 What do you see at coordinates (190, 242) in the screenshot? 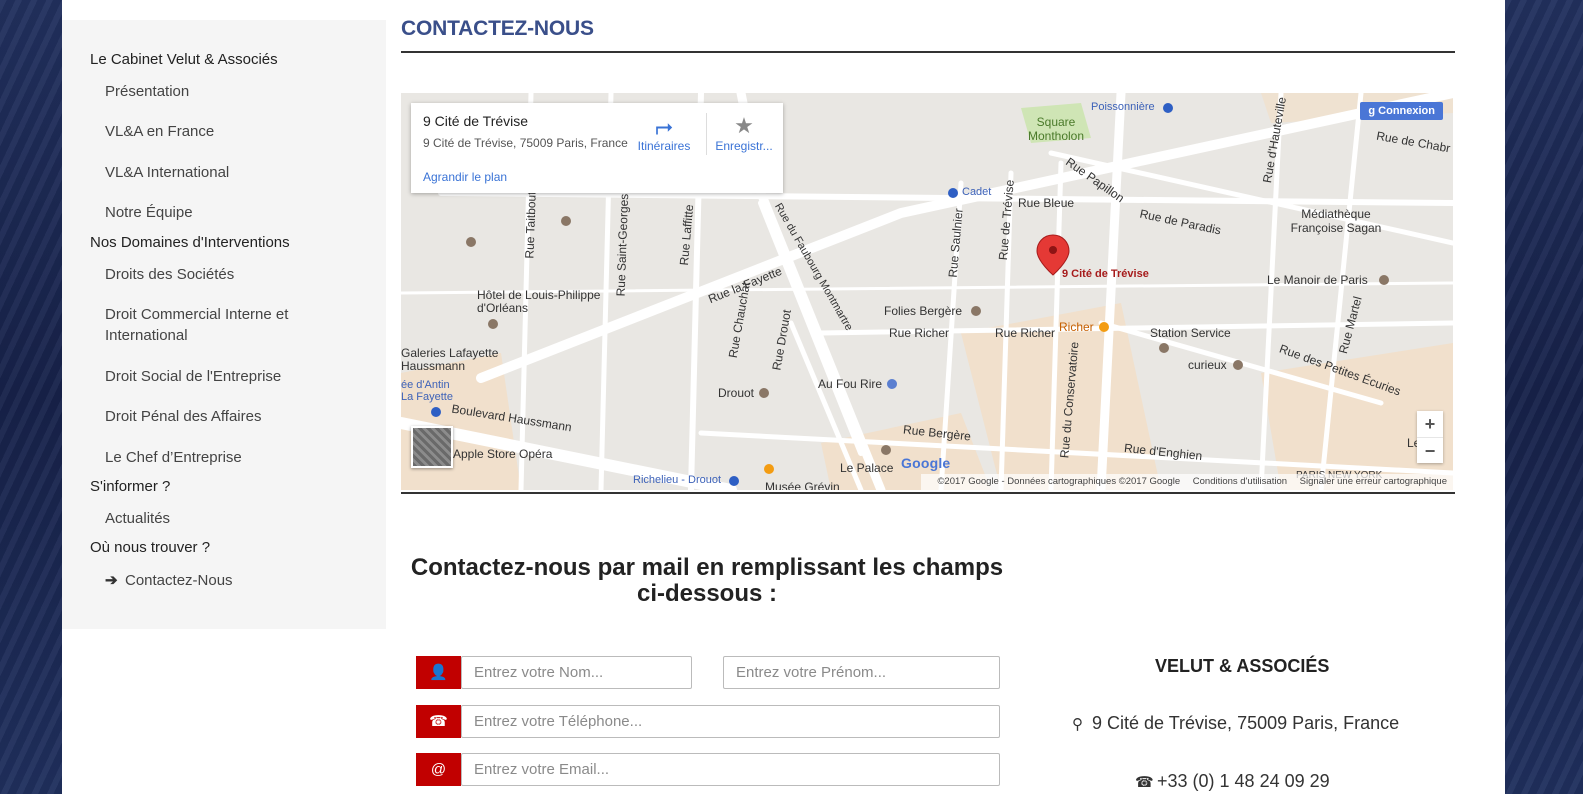
I see `sidebar-section-domaines: Nos Domaines d'Interventions` at bounding box center [190, 242].